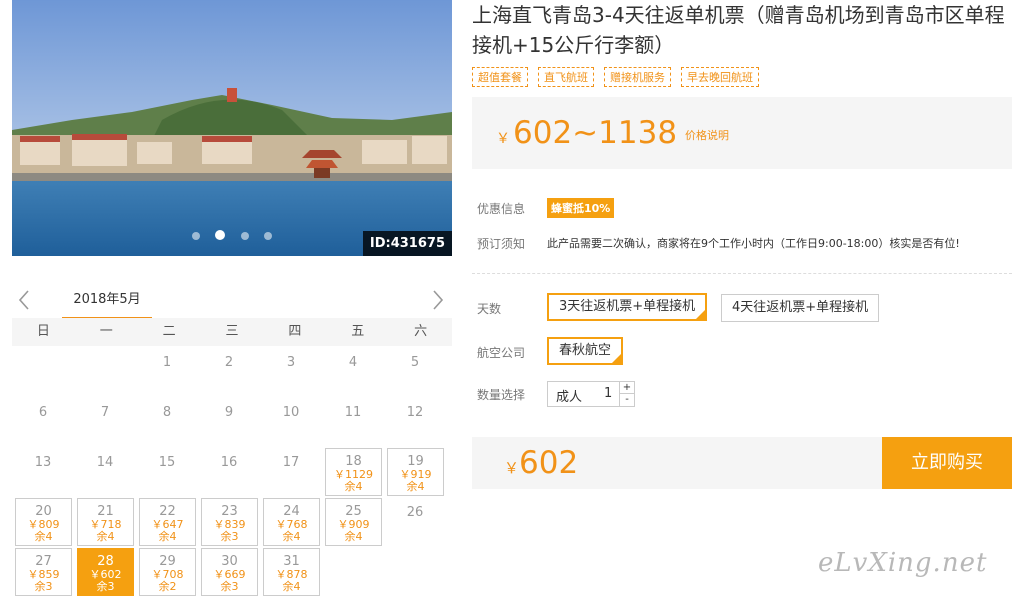 The image size is (1024, 597). I want to click on buy-bar: ￥602 立即购买, so click(742, 463).